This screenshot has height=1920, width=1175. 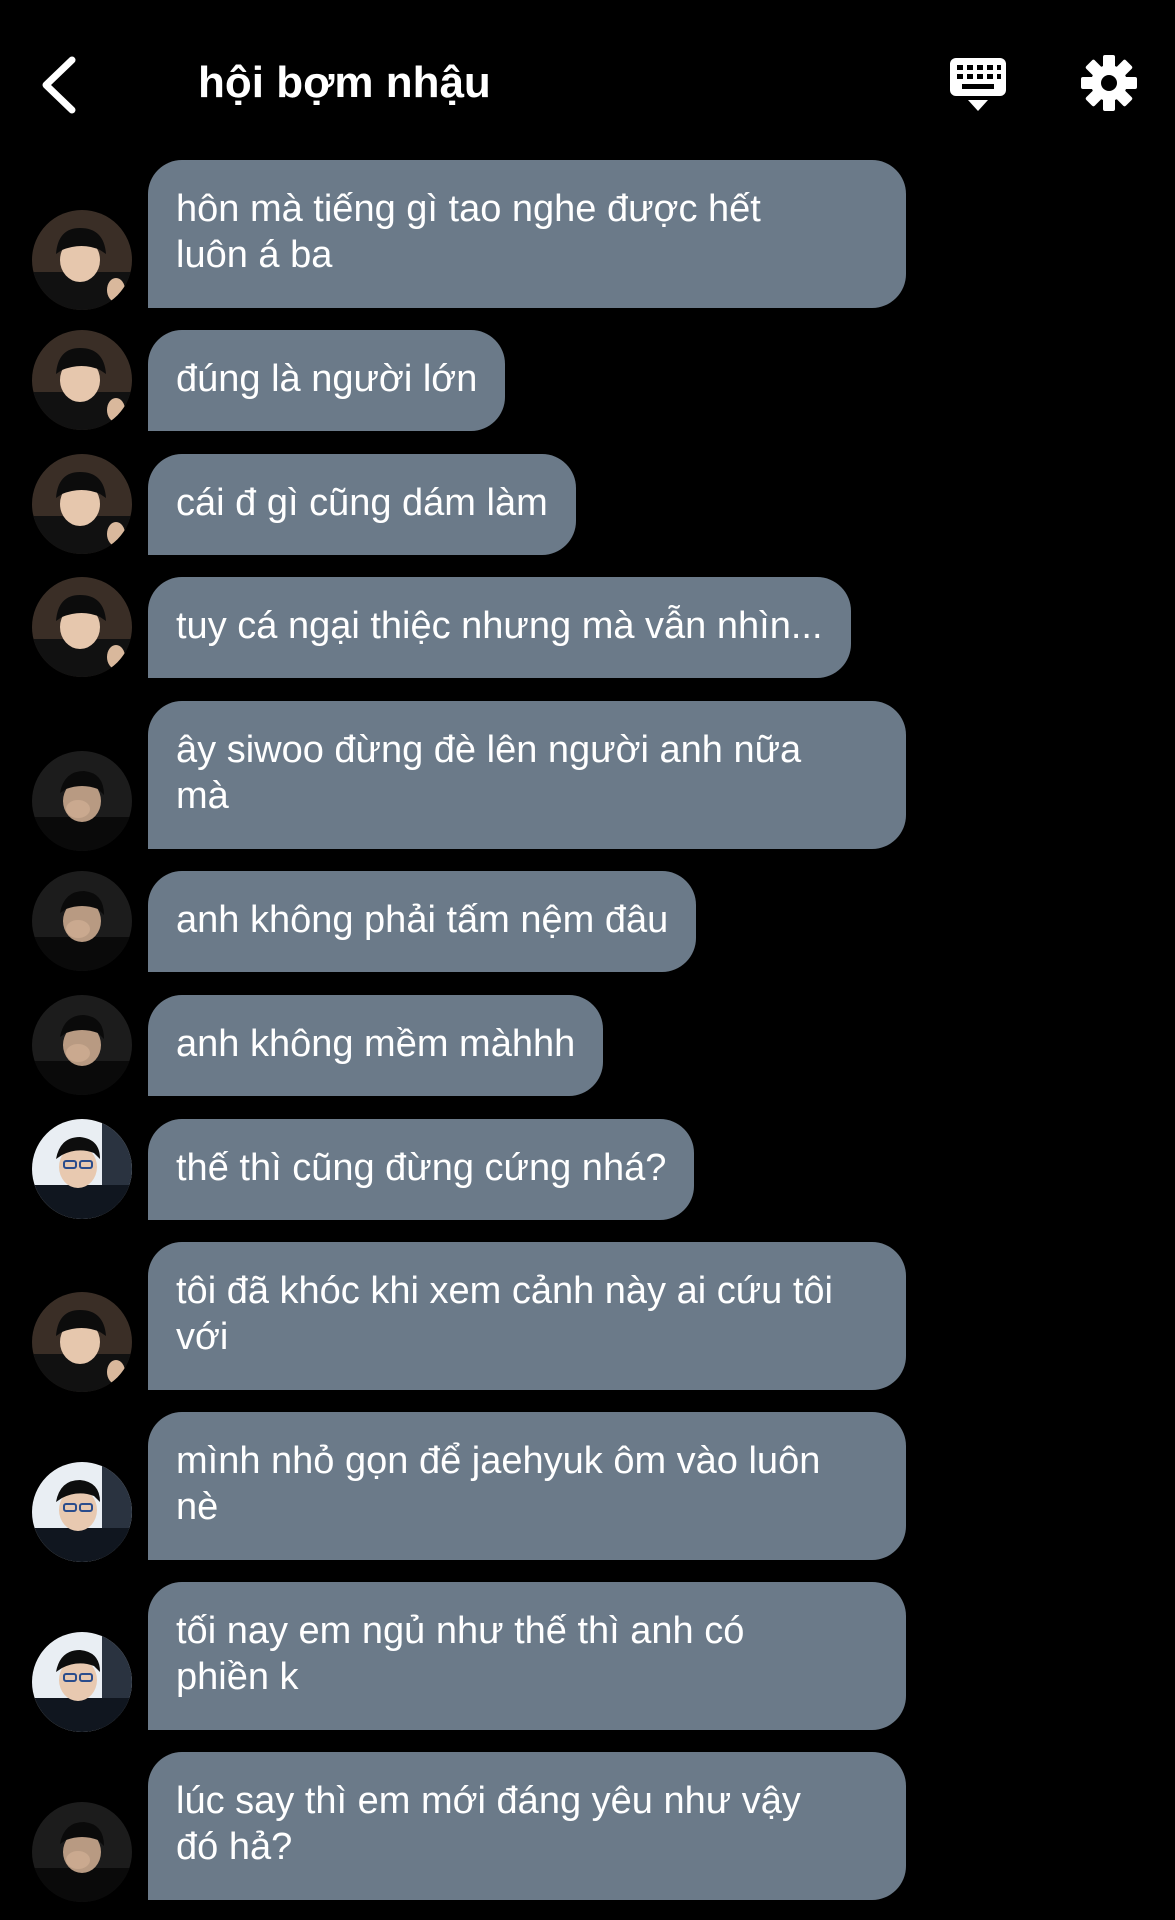 I want to click on message-bubble: anh không phải tấm nệm đâu, so click(x=422, y=921).